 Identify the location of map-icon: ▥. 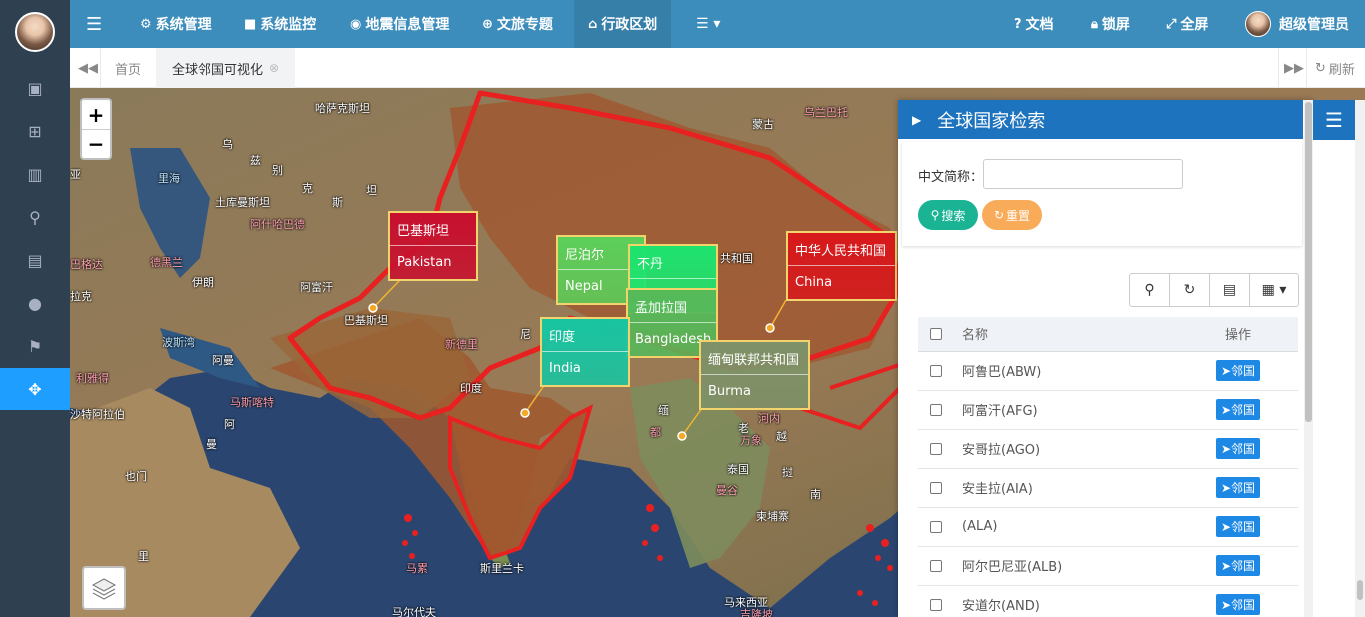
(35, 174).